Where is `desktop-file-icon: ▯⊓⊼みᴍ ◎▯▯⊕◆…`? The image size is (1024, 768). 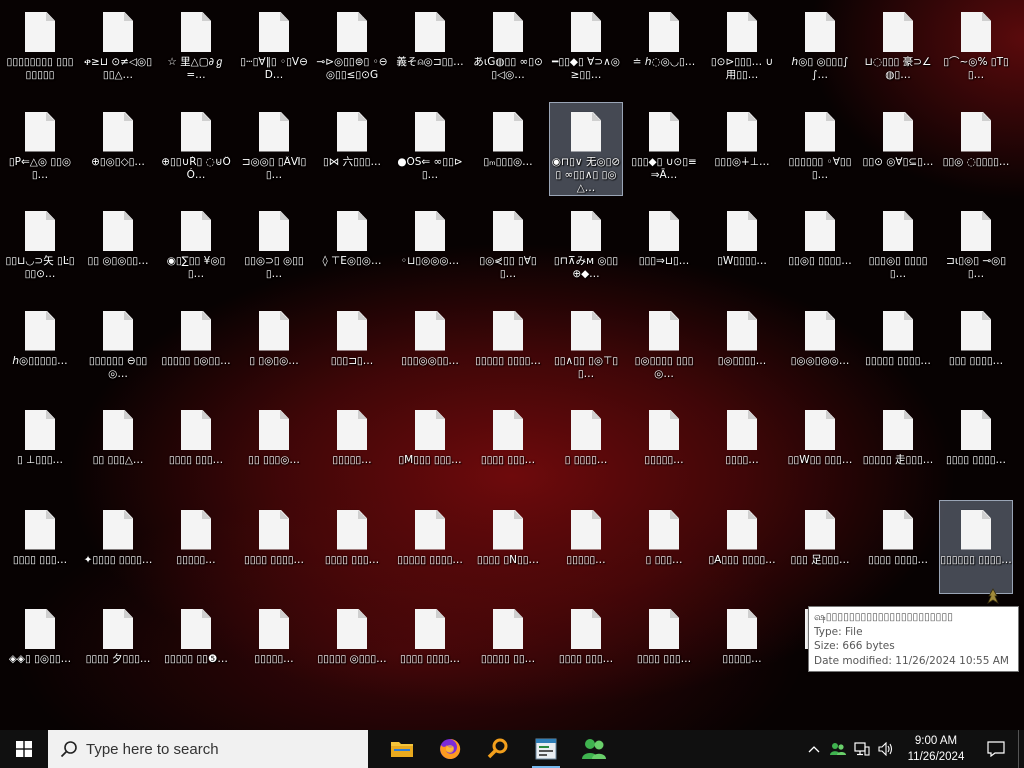
desktop-file-icon: ▯⊓⊼みᴍ ◎▯▯⊕◆… is located at coordinates (586, 248).